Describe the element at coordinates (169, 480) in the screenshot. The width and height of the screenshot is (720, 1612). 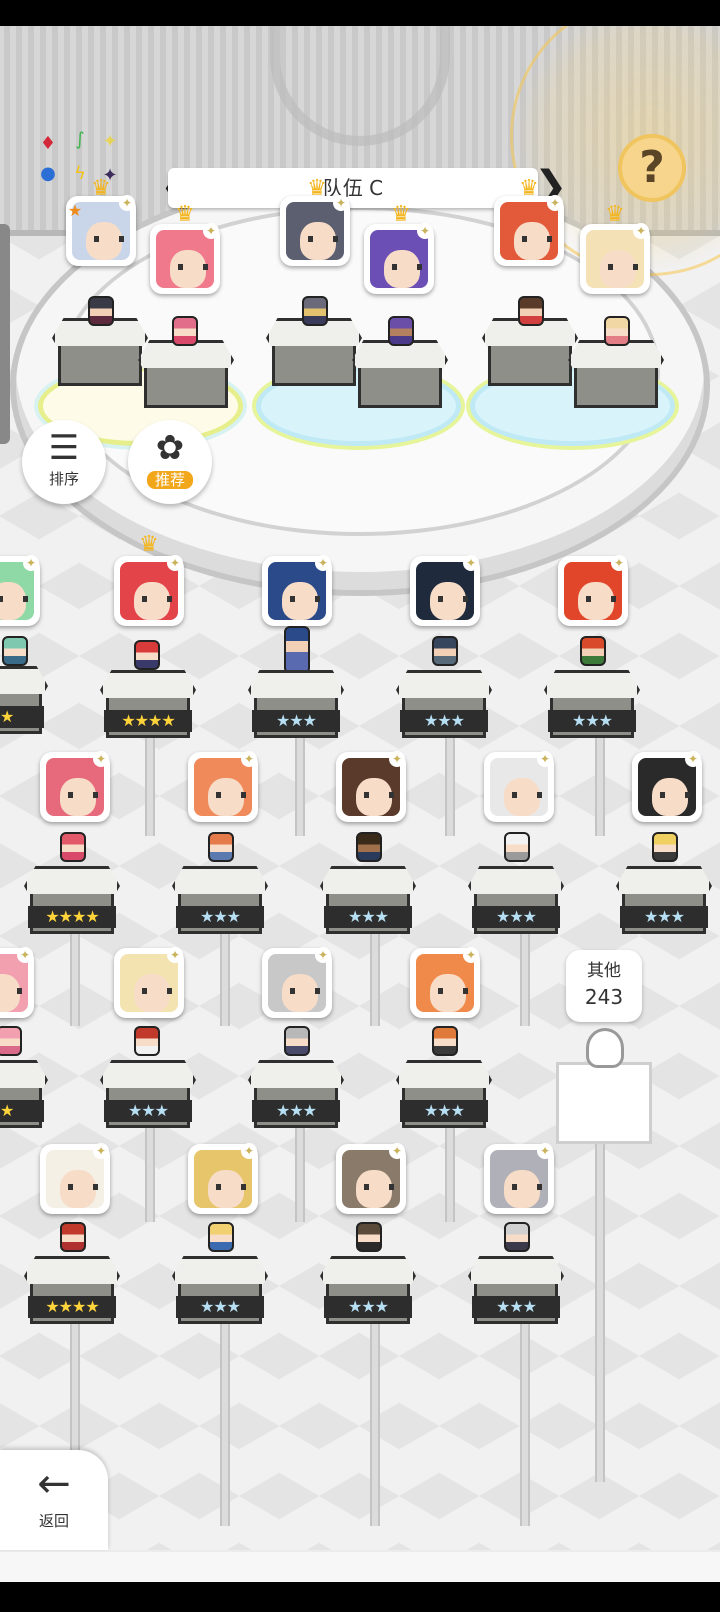
I see `recommend-label: 推荐` at that location.